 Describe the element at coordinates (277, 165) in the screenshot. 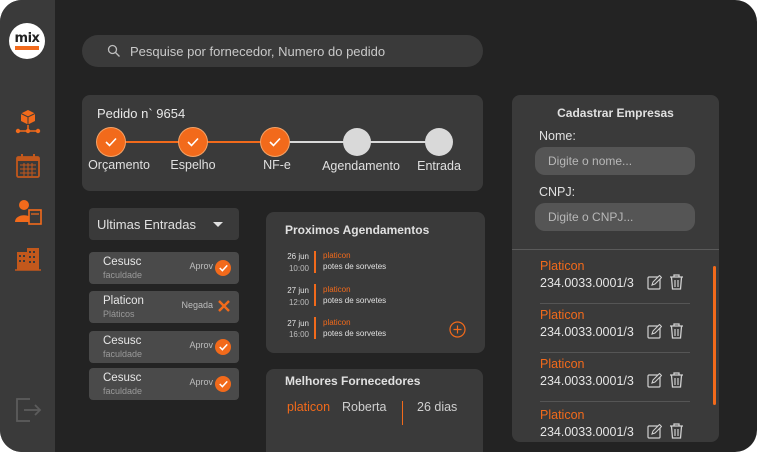

I see `step-label: NF-e` at that location.